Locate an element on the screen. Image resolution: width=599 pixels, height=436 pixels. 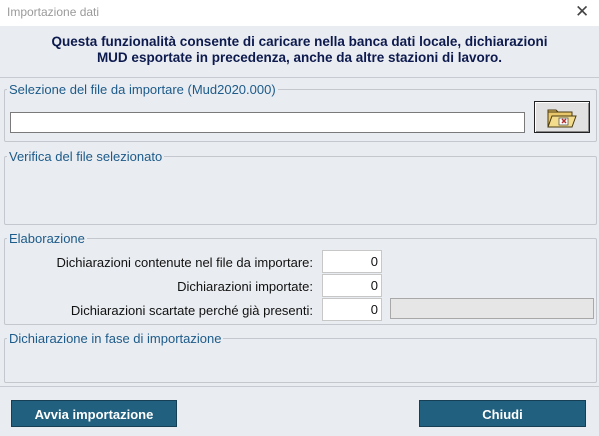
file-path-input is located at coordinates (267, 122).